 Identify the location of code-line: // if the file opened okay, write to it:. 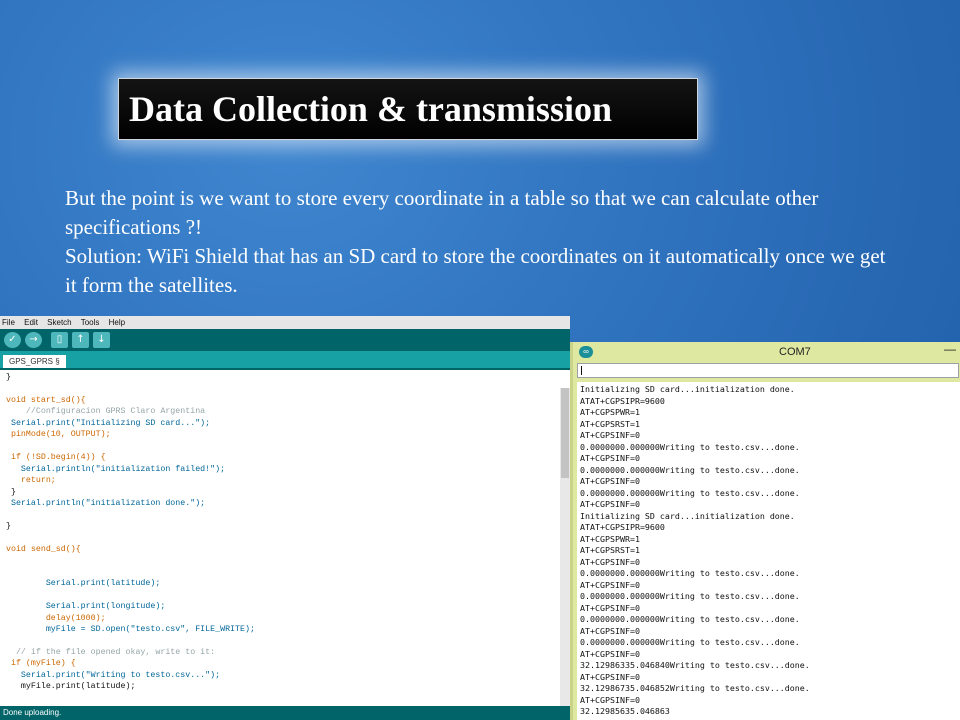
(111, 652).